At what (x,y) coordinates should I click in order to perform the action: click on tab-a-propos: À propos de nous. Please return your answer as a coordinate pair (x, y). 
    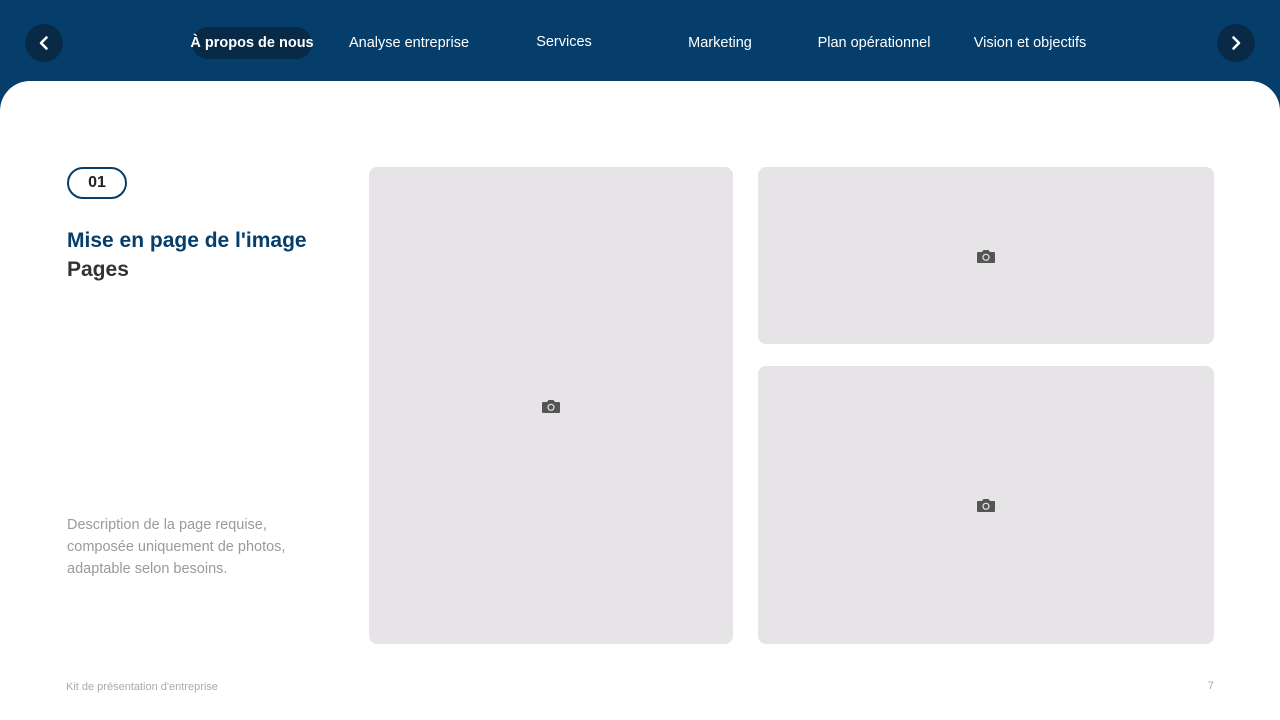
    Looking at the image, I should click on (252, 43).